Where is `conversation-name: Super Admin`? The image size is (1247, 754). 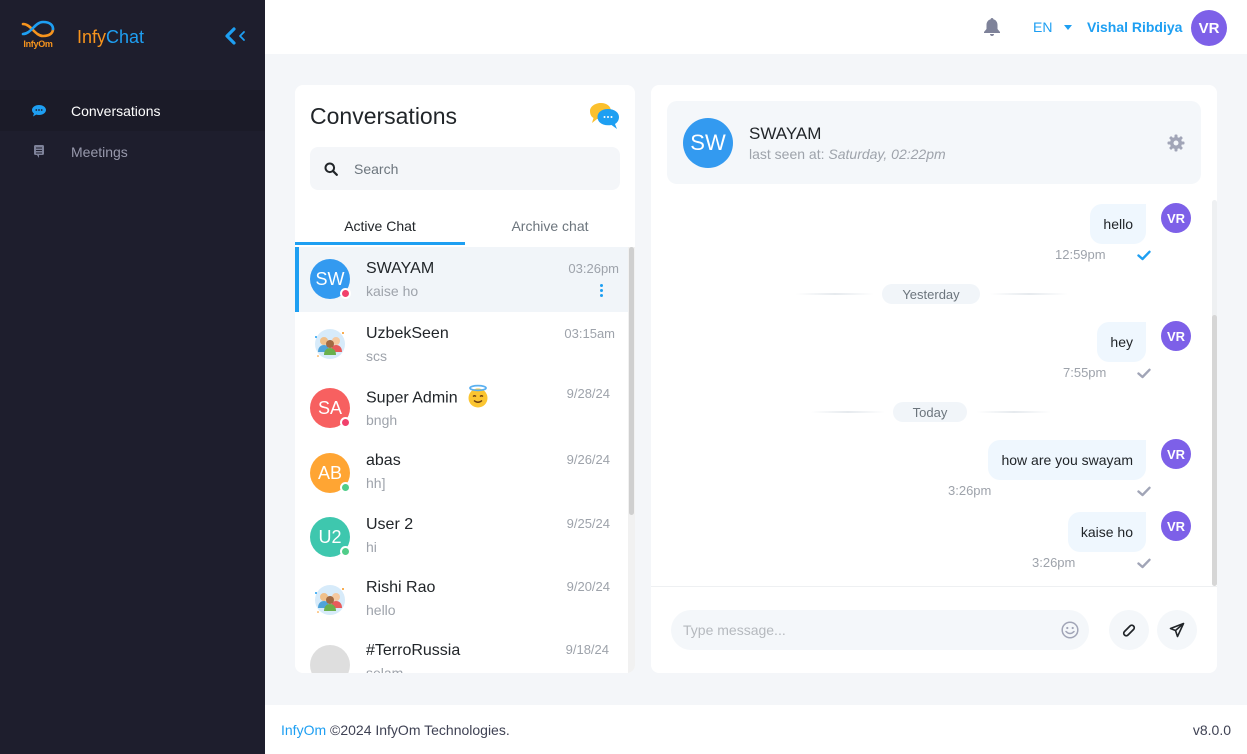
conversation-name: Super Admin is located at coordinates (428, 398).